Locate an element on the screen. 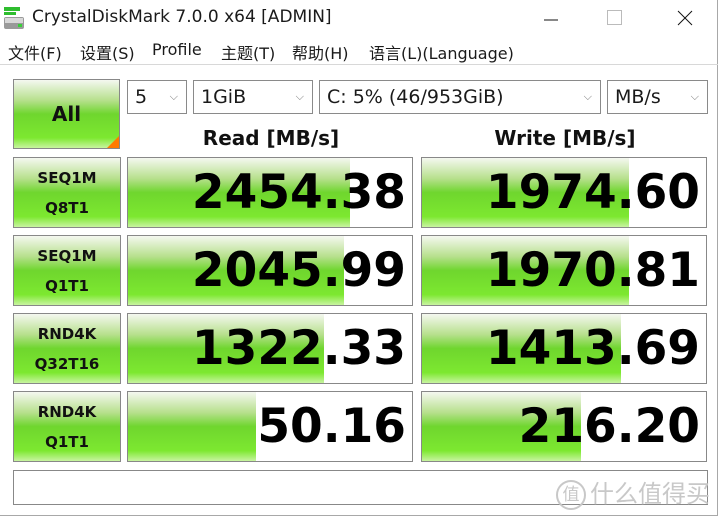 This screenshot has width=722, height=518. watermark: 值什么值得买 is located at coordinates (633, 492).